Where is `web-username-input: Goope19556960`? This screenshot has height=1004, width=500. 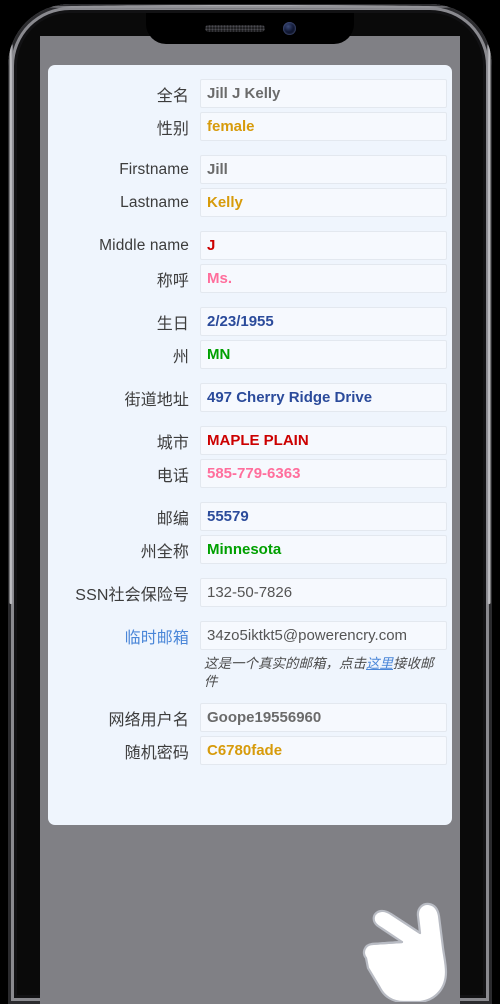 web-username-input: Goope19556960 is located at coordinates (323, 717).